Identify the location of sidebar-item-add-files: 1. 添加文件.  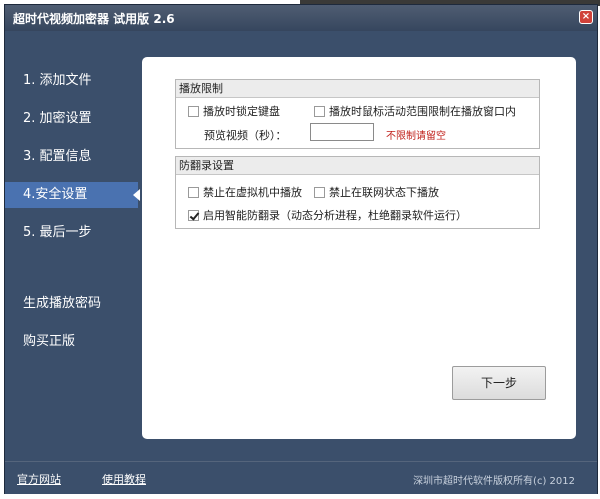
(71, 81).